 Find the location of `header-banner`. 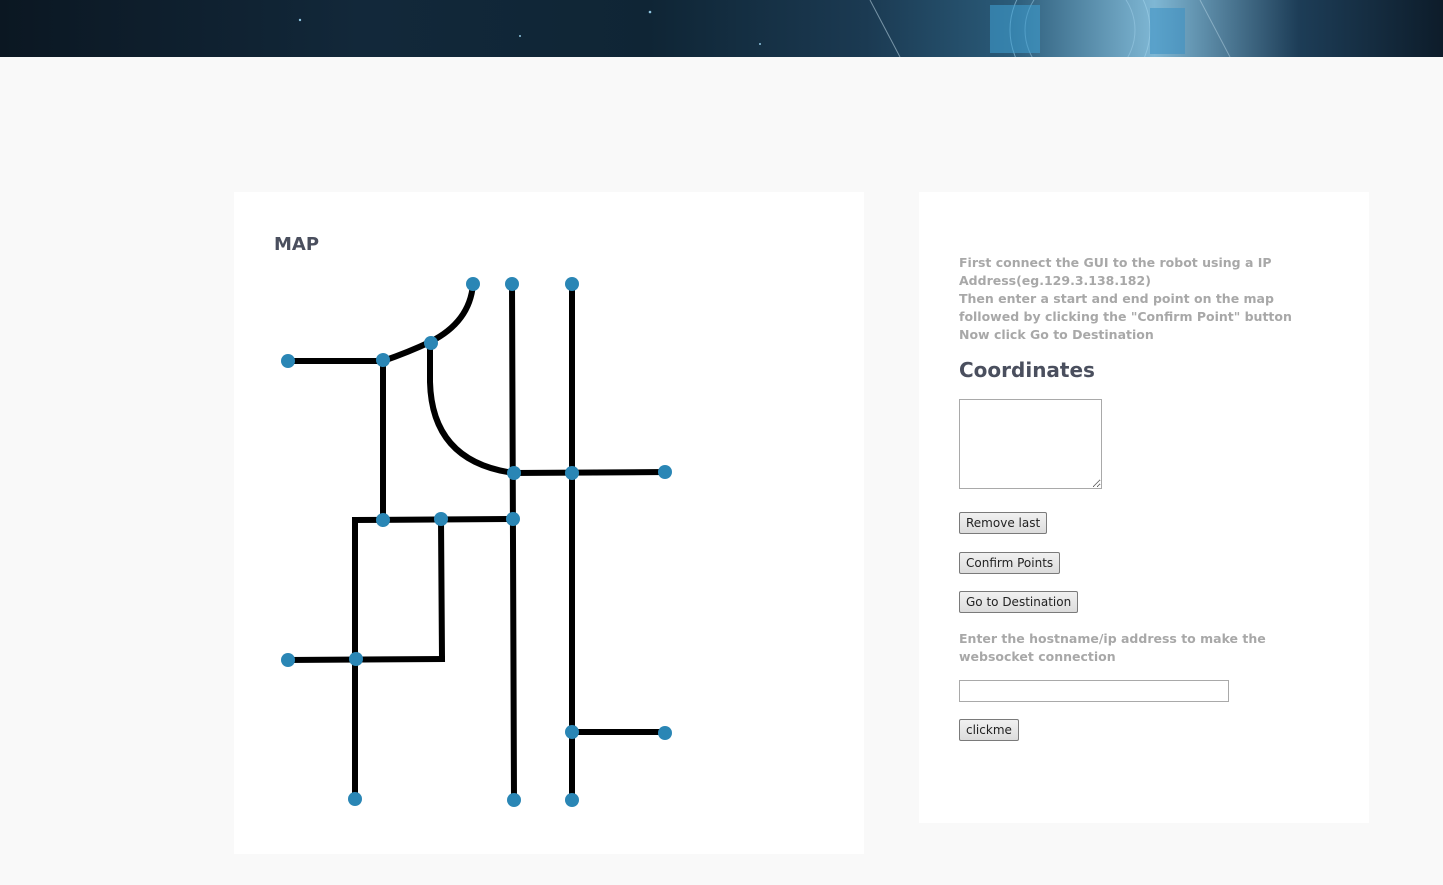

header-banner is located at coordinates (721, 28).